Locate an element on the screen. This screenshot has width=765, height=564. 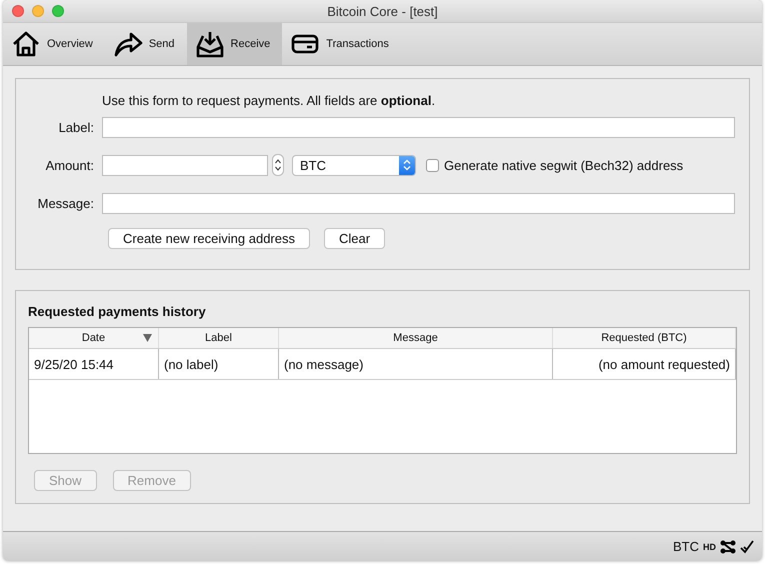
label-input is located at coordinates (418, 127).